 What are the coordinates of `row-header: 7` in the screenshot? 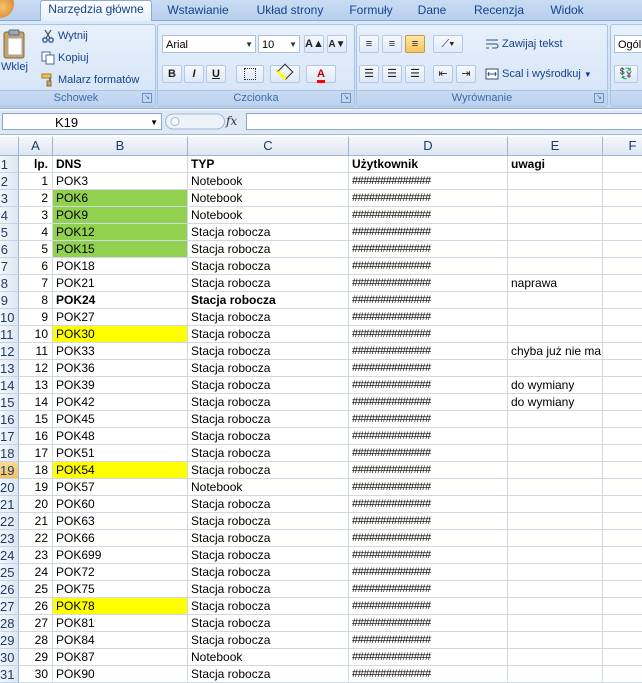 It's located at (9, 266).